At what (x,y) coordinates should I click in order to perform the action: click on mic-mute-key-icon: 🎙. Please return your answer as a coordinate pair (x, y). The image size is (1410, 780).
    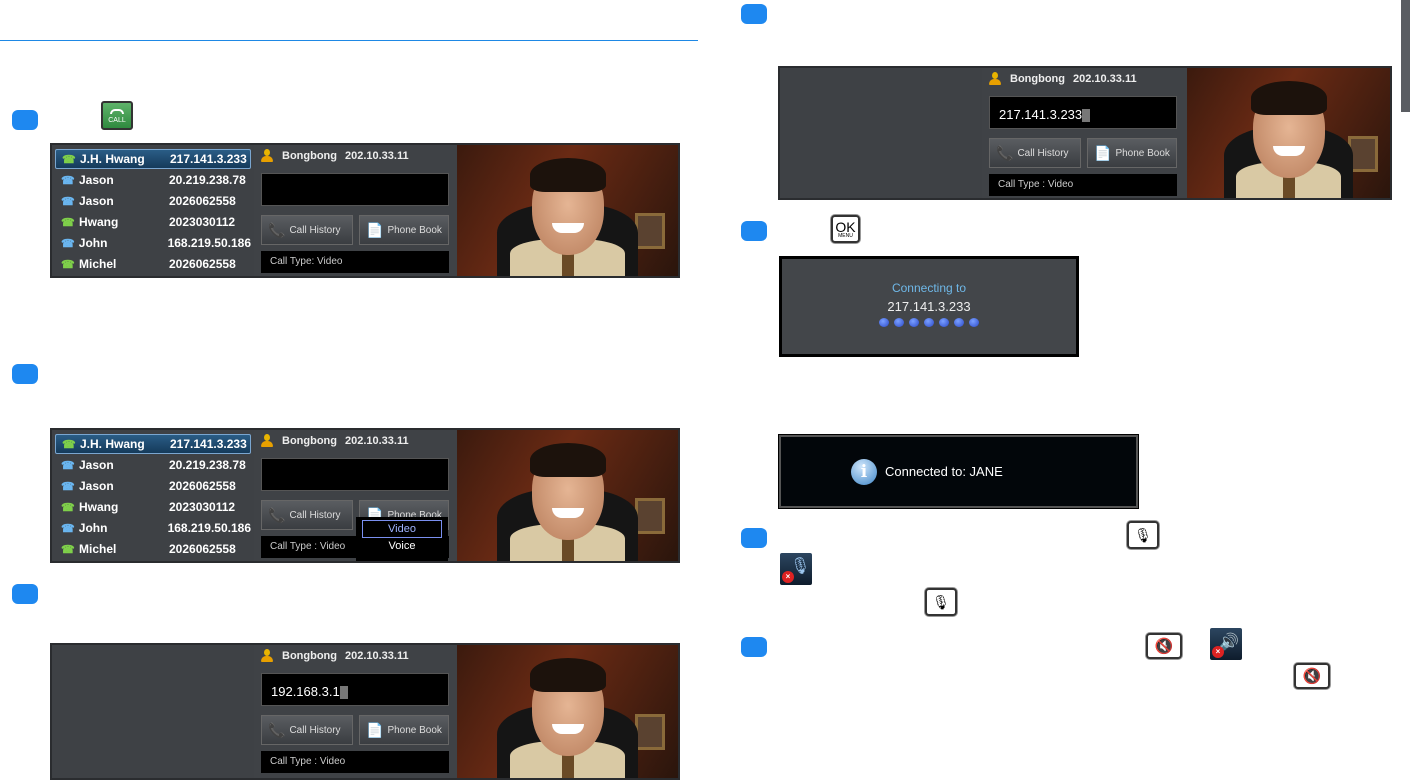
    Looking at the image, I should click on (1143, 535).